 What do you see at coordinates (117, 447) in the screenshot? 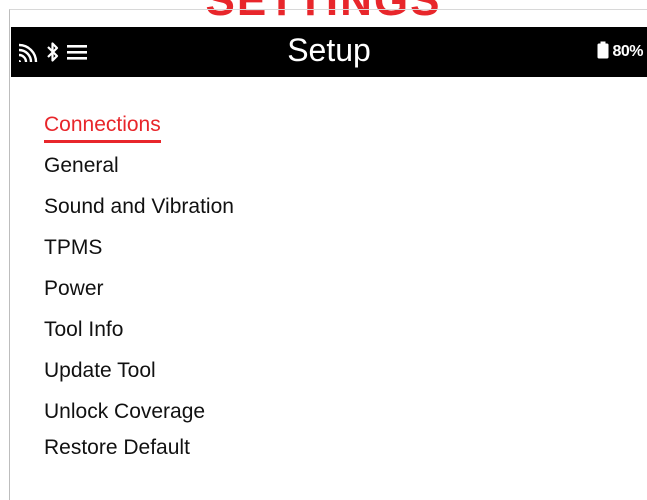
I see `menu-item-label: Restore Default` at bounding box center [117, 447].